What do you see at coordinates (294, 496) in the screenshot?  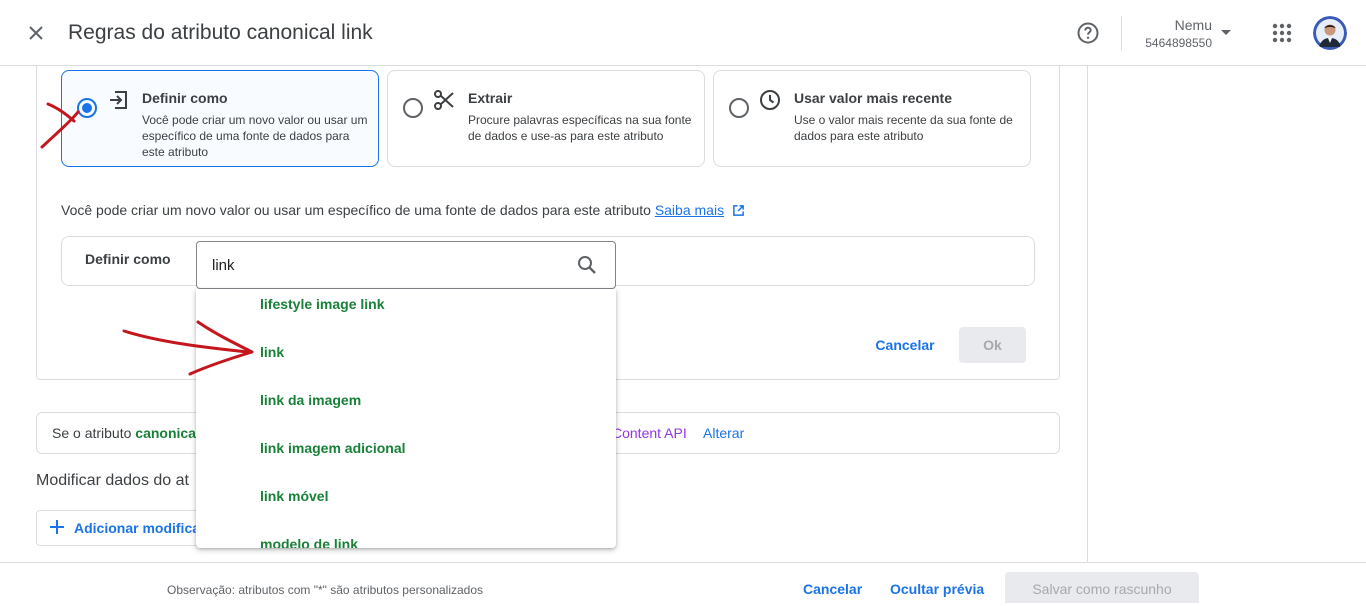 I see `dropdown-item: link móvel` at bounding box center [294, 496].